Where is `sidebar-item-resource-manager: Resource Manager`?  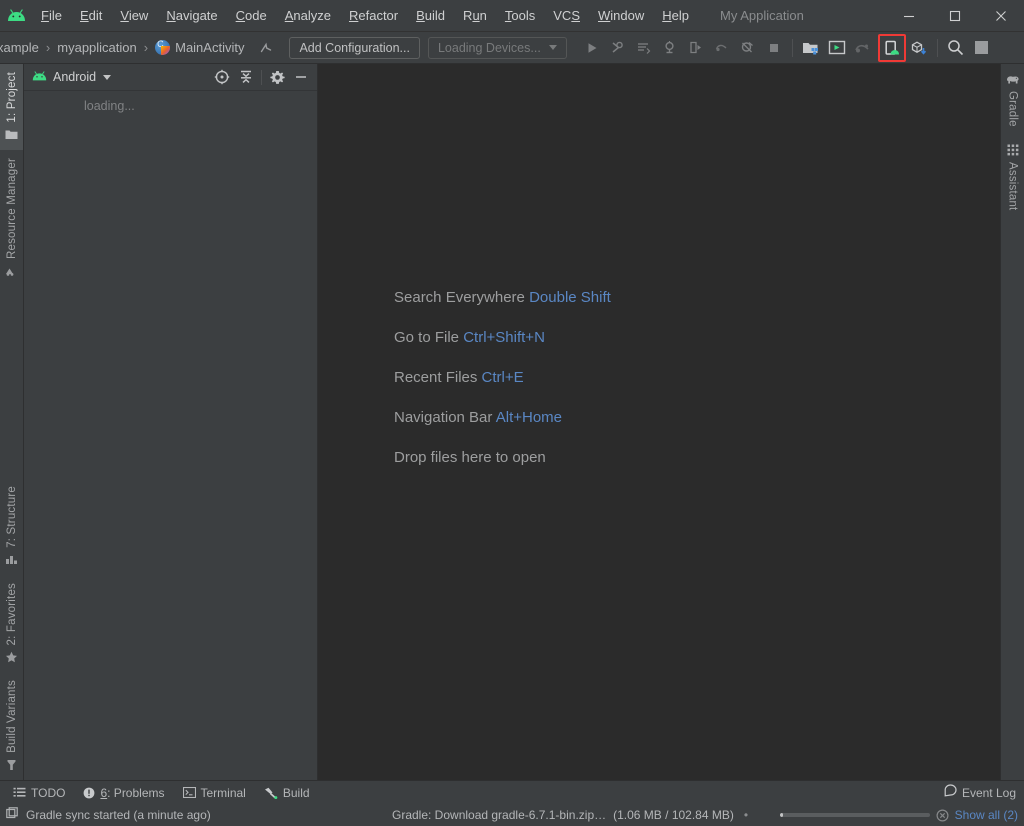
sidebar-item-resource-manager: Resource Manager is located at coordinates (11, 218).